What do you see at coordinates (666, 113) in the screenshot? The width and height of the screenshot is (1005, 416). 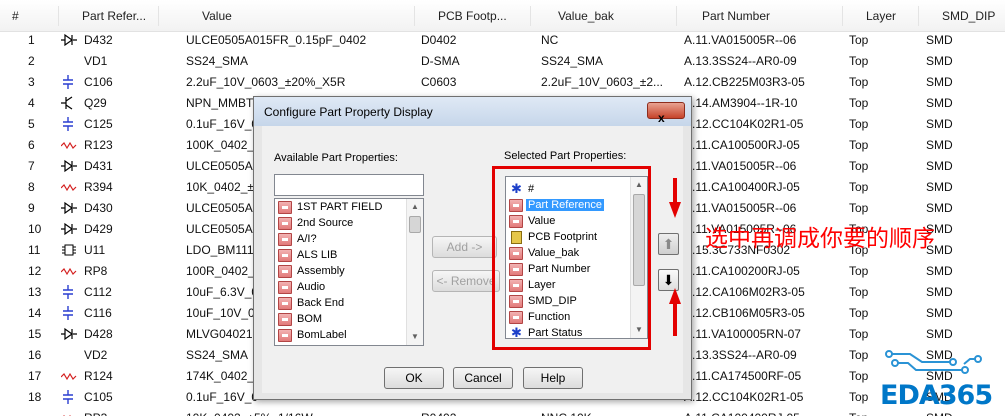 I see `close-button: x` at bounding box center [666, 113].